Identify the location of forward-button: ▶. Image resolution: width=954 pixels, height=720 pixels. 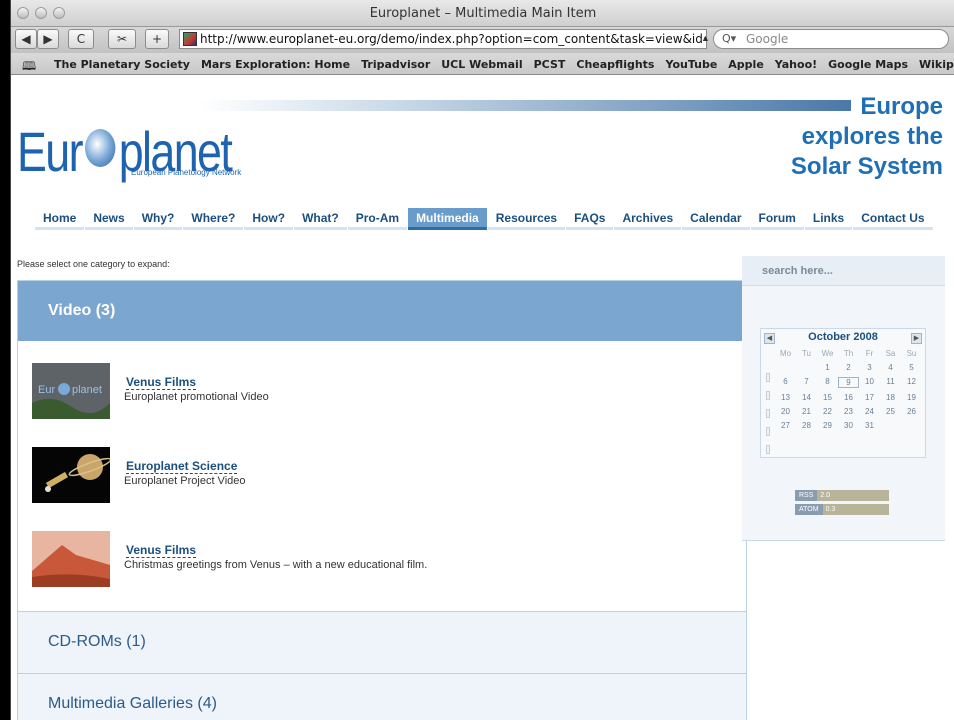
(48, 39).